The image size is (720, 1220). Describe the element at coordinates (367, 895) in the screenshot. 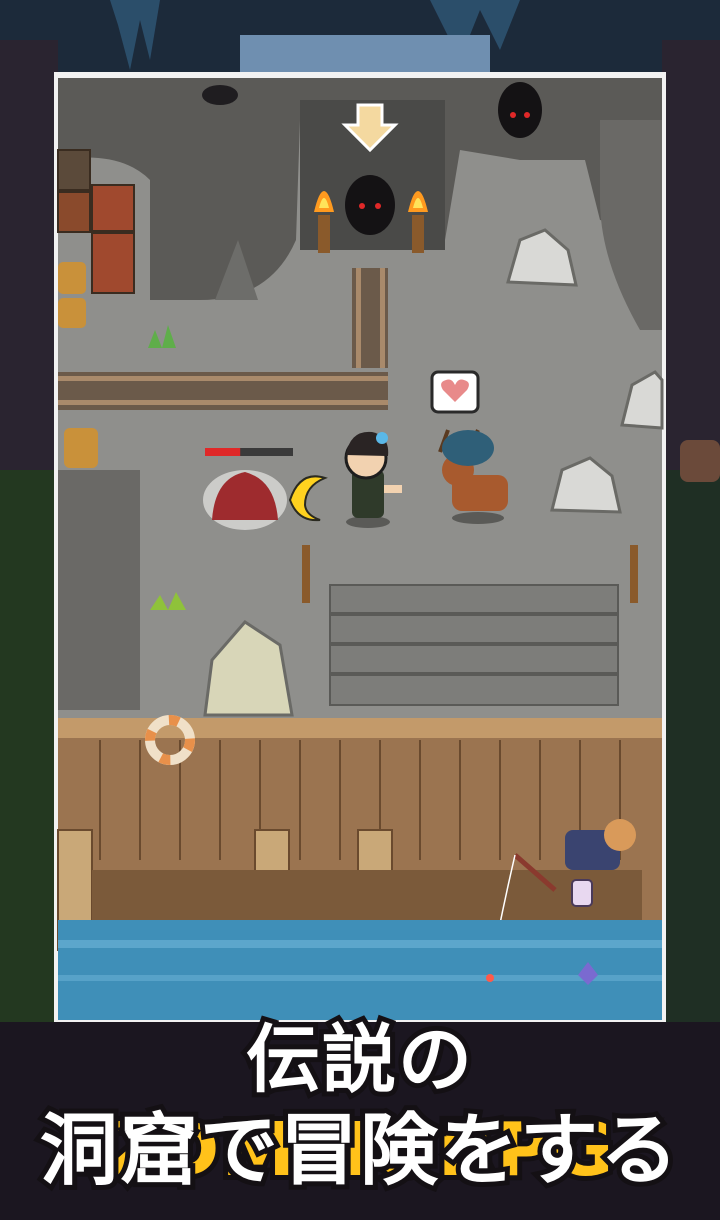

I see `dock-beam` at that location.